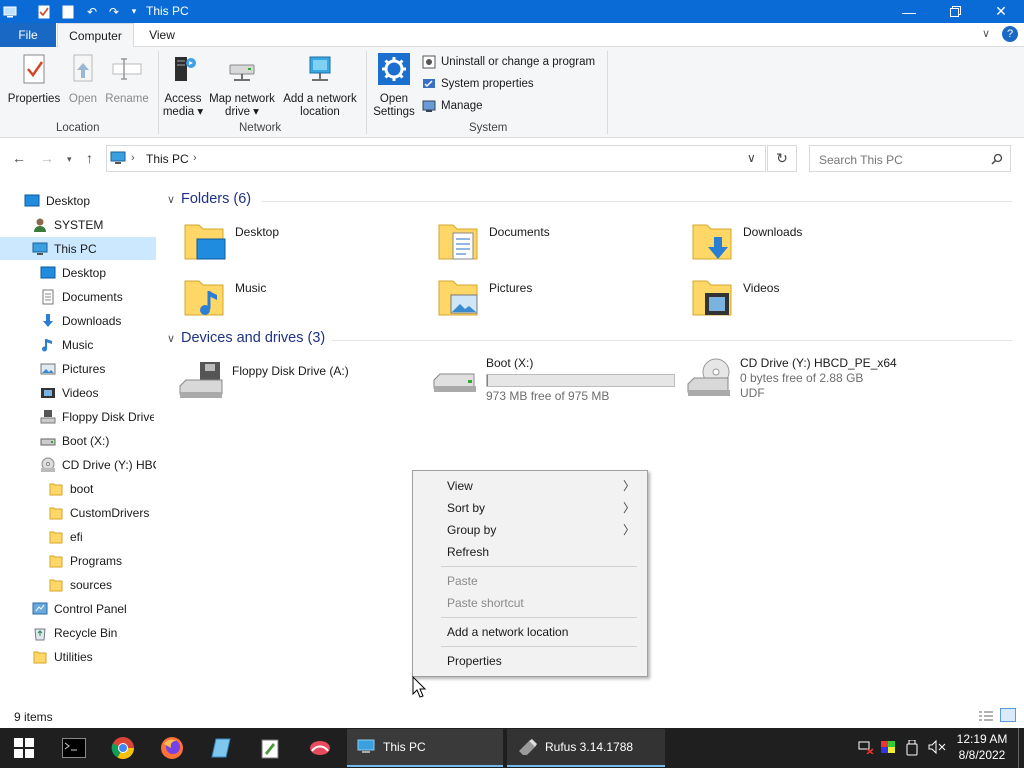  Describe the element at coordinates (101, 585) in the screenshot. I see `nav-item-folder-sources: sources` at that location.